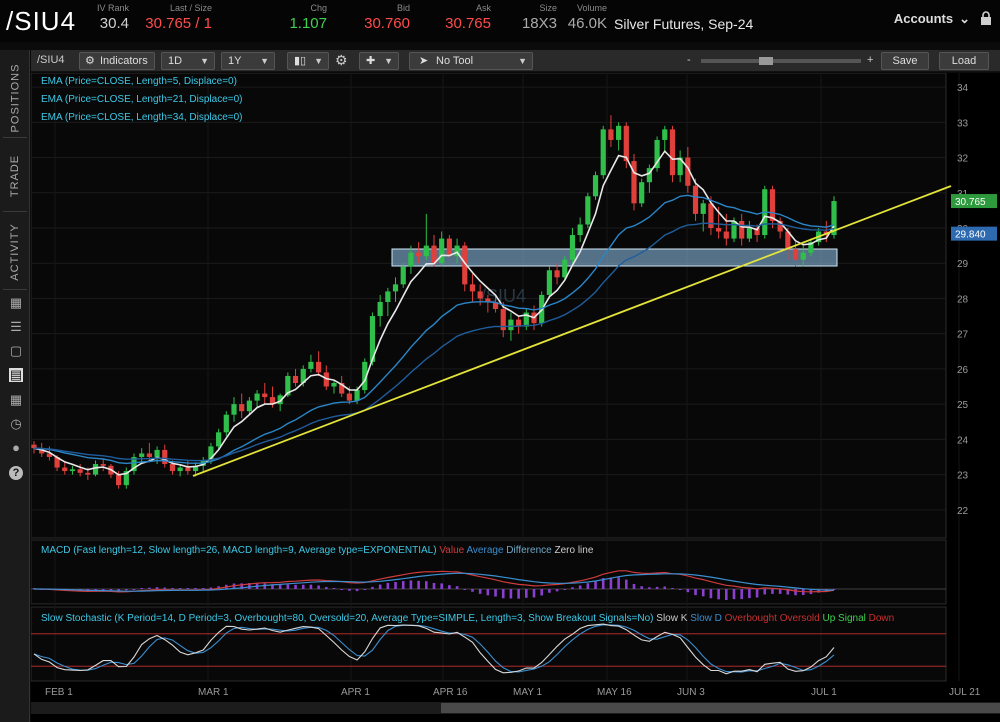 The height and width of the screenshot is (722, 1000). Describe the element at coordinates (379, 61) in the screenshot. I see `drawing-select: ✚ ▼` at that location.